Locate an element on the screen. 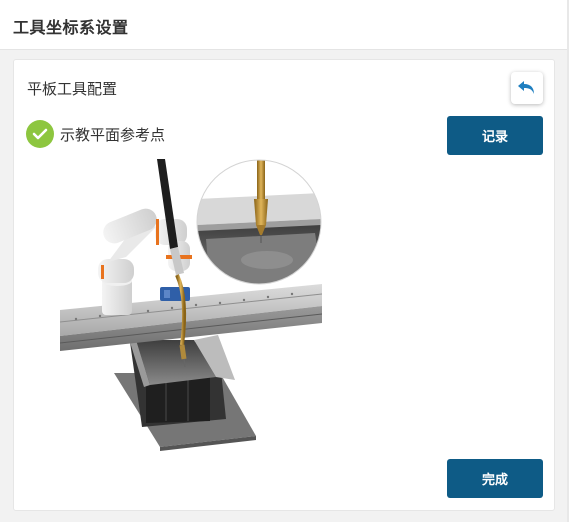 Image resolution: width=569 pixels, height=522 pixels. page-title: 工具坐标系设置 is located at coordinates (71, 27).